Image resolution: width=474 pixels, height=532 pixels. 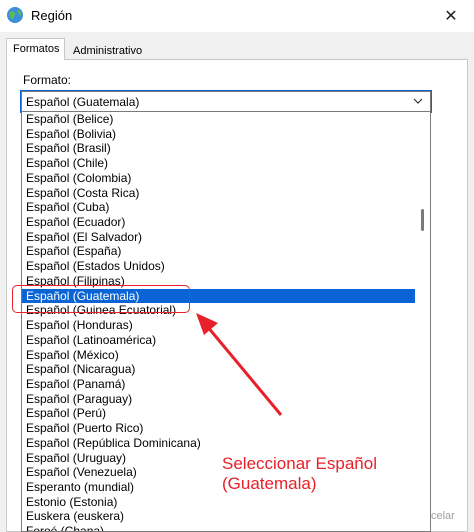 What do you see at coordinates (418, 101) in the screenshot?
I see `chevron-down-icon` at bounding box center [418, 101].